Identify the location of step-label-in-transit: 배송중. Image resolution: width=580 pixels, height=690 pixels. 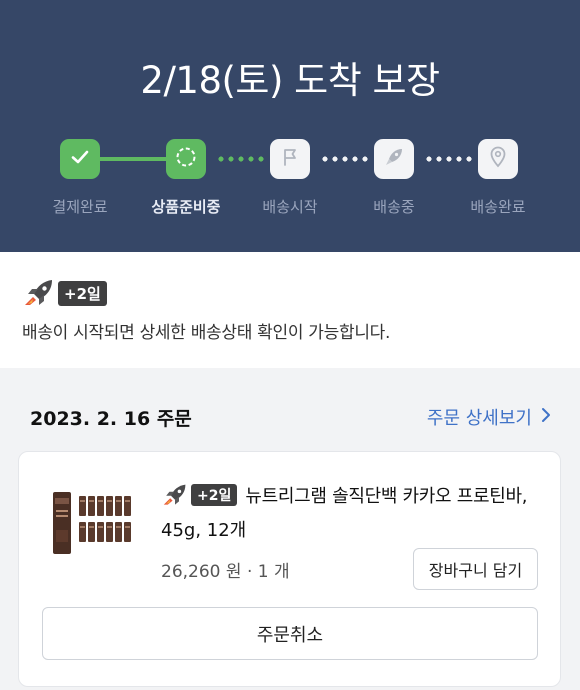
(394, 207).